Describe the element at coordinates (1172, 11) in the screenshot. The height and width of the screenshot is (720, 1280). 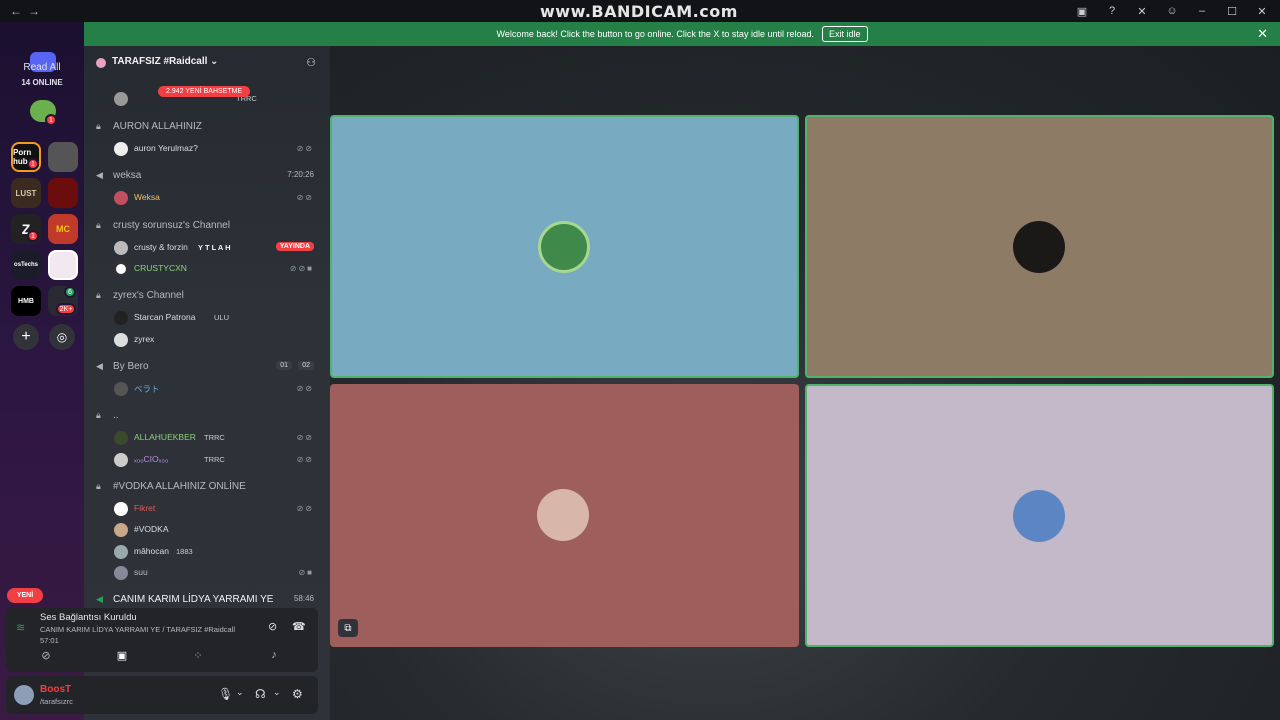
I see `user-icon: ☺` at that location.